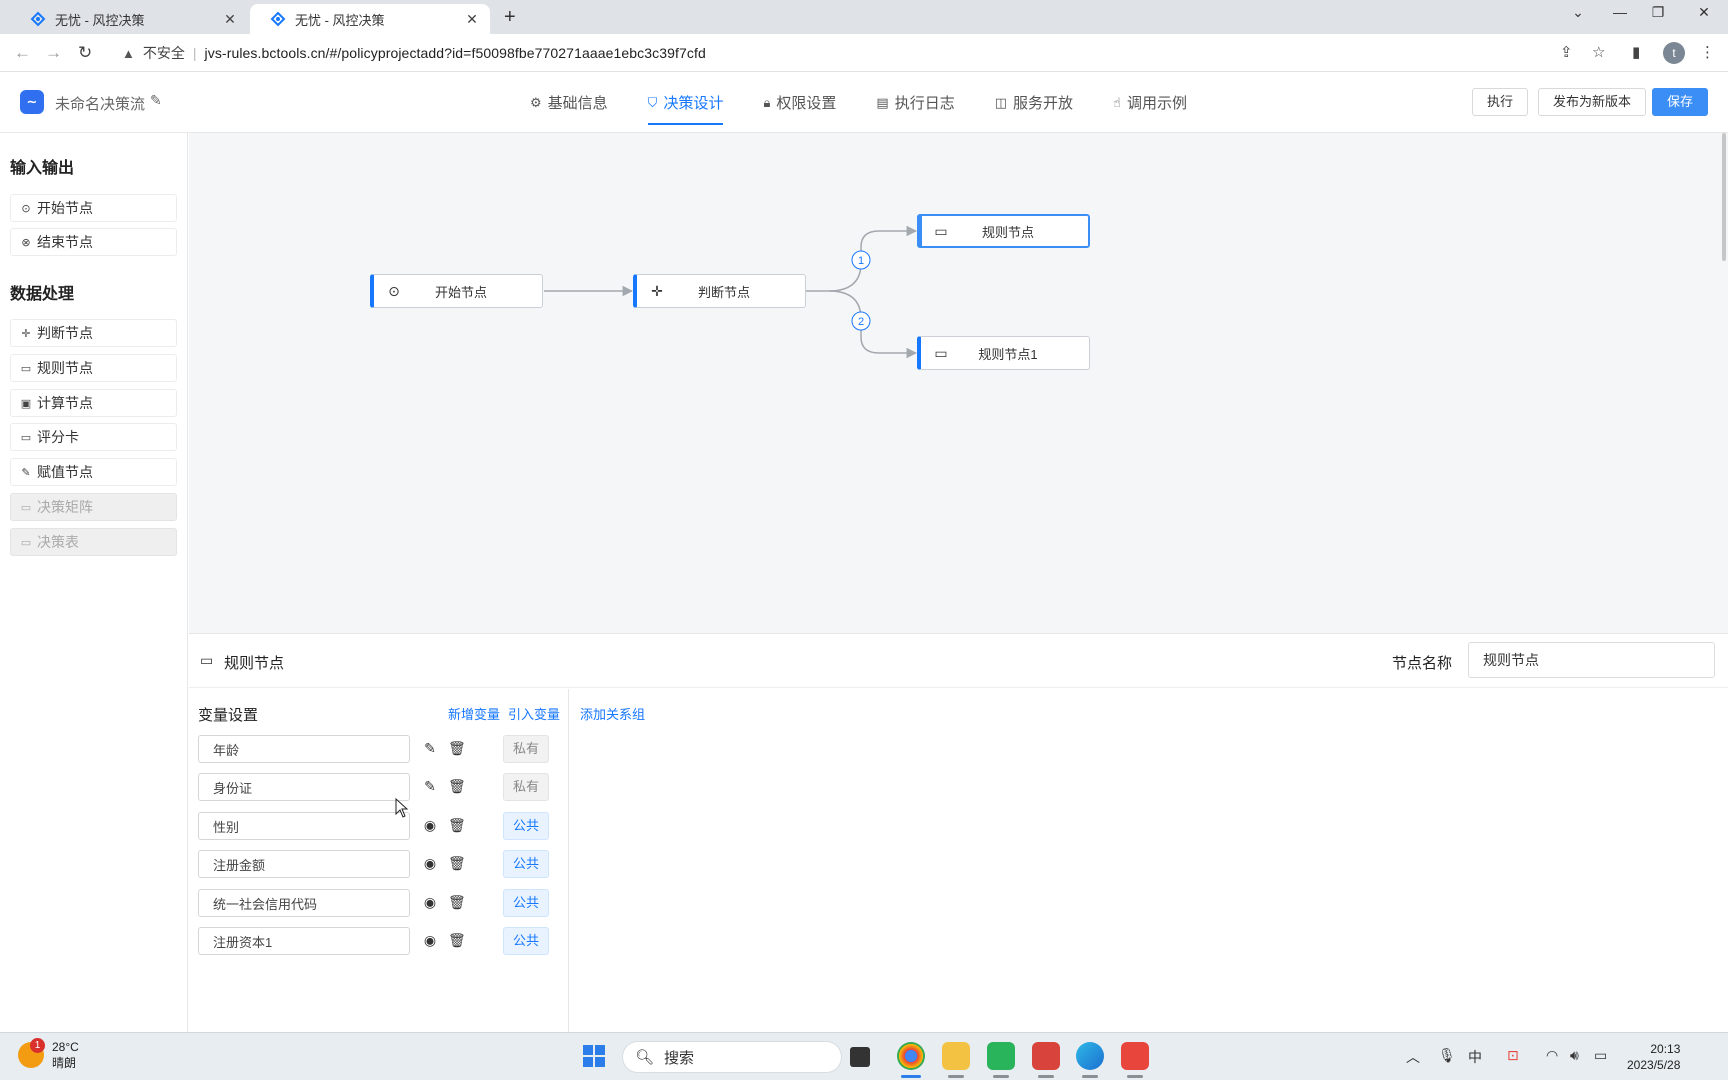  What do you see at coordinates (22, 53) in the screenshot?
I see `back-arrow-icon: ←` at bounding box center [22, 53].